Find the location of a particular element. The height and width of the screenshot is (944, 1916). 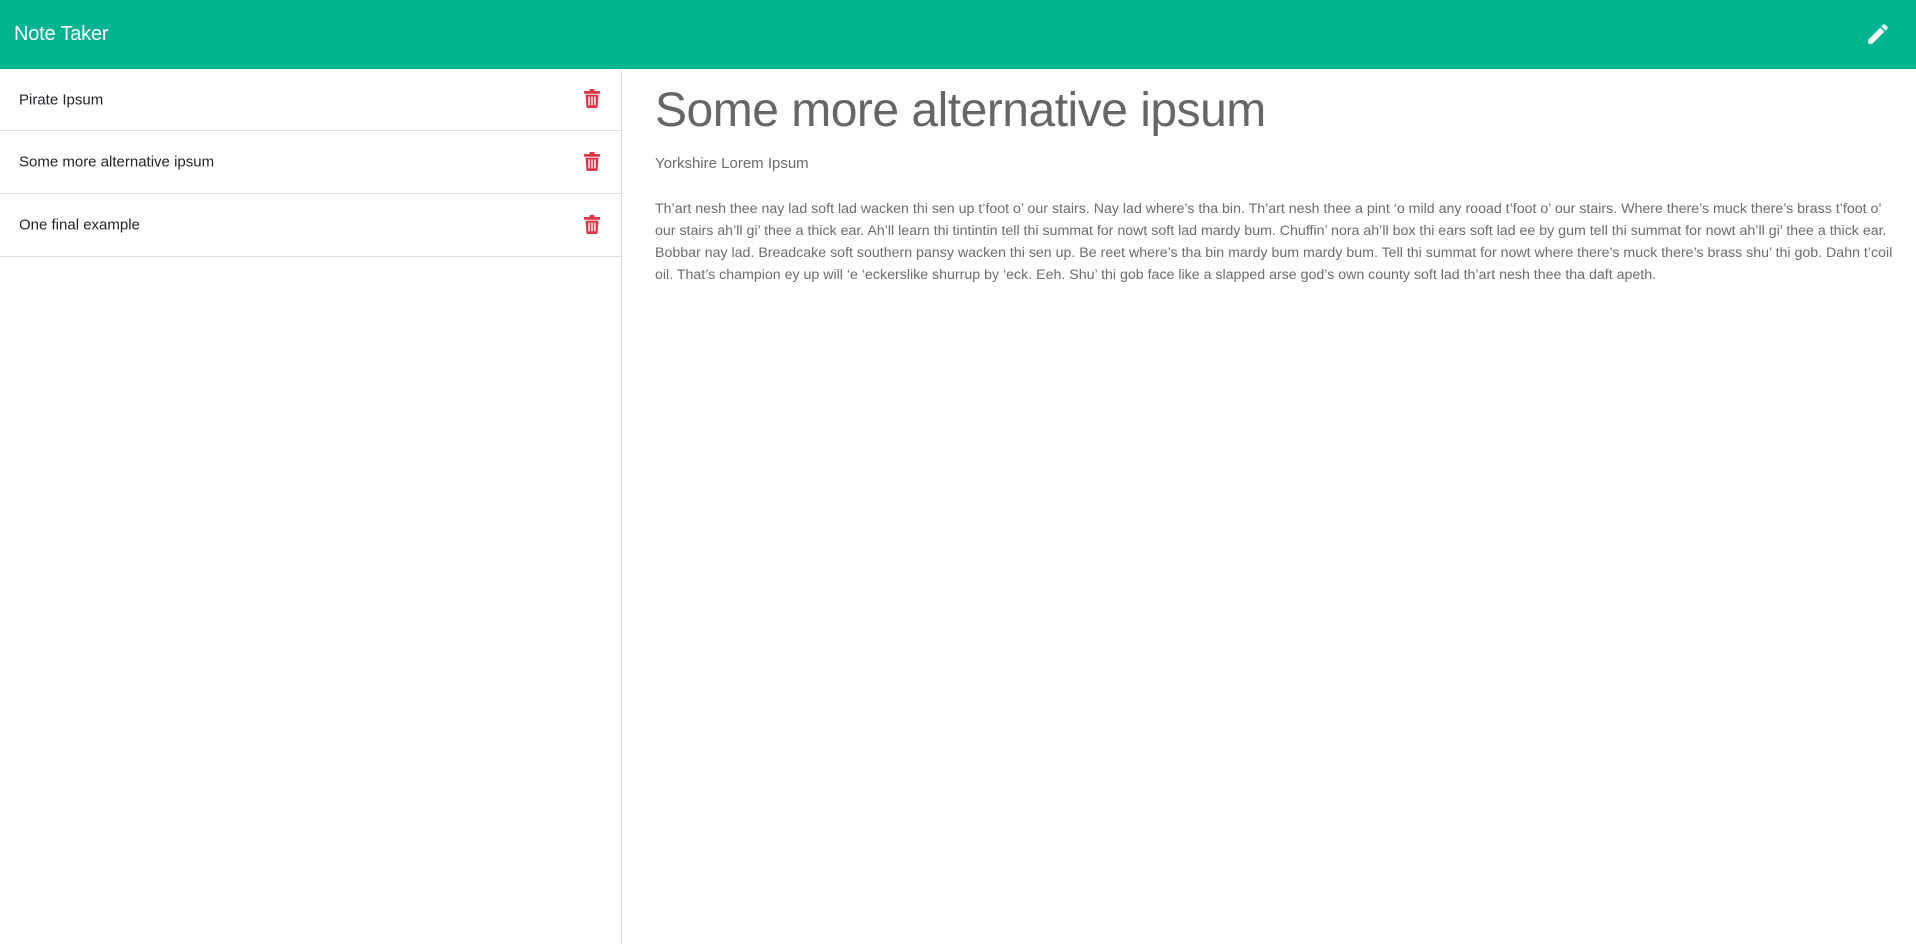

note-list: Pirate Ipsum Some more alternative ipsum is located at coordinates (310, 163).